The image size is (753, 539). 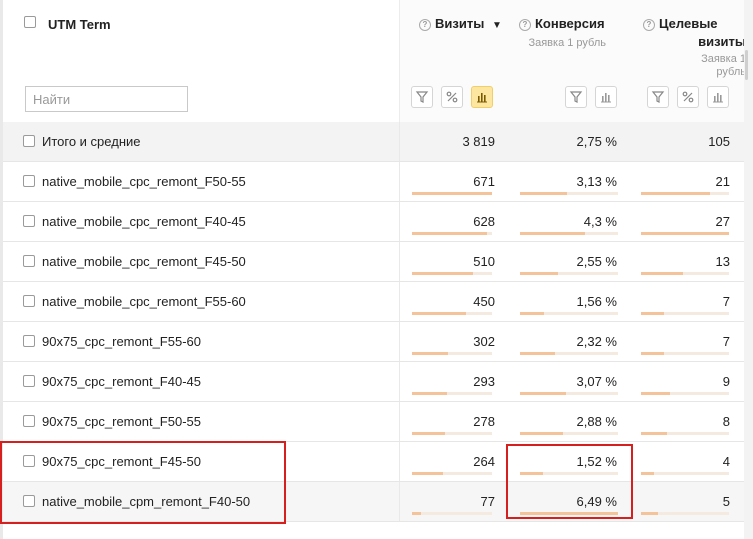 What do you see at coordinates (450, 261) in the screenshot?
I see `visits-cell: 510` at bounding box center [450, 261].